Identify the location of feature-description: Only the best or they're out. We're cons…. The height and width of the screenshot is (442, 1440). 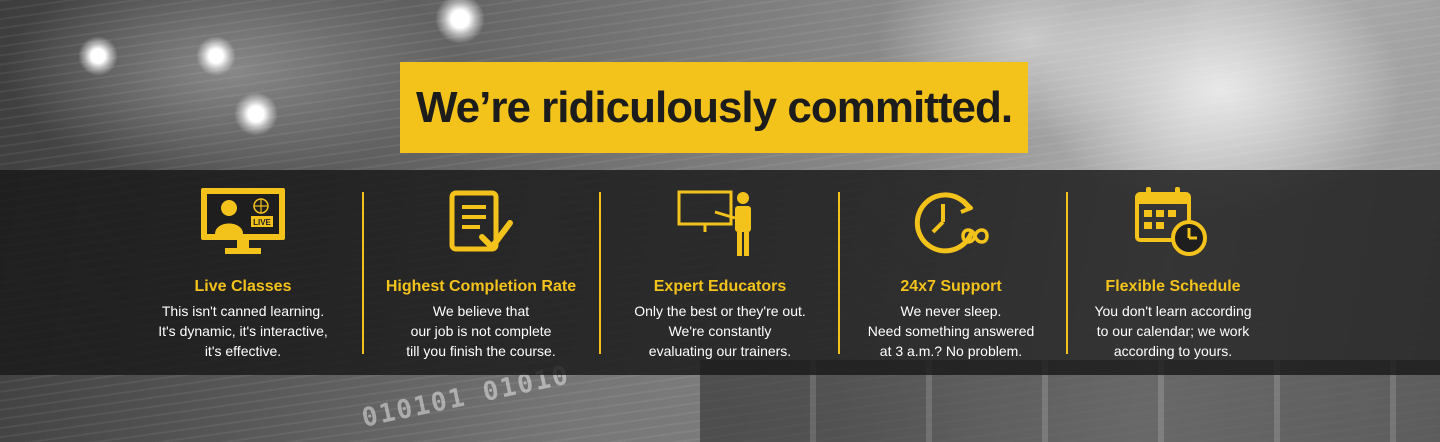
(720, 331).